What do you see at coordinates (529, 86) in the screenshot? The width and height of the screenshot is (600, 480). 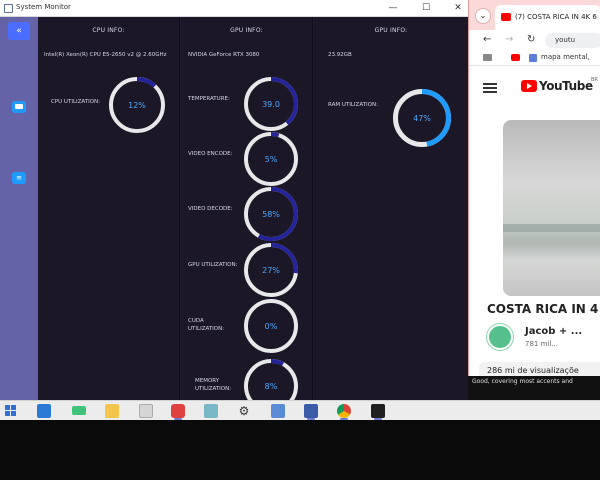 I see `youtube-logo-icon` at bounding box center [529, 86].